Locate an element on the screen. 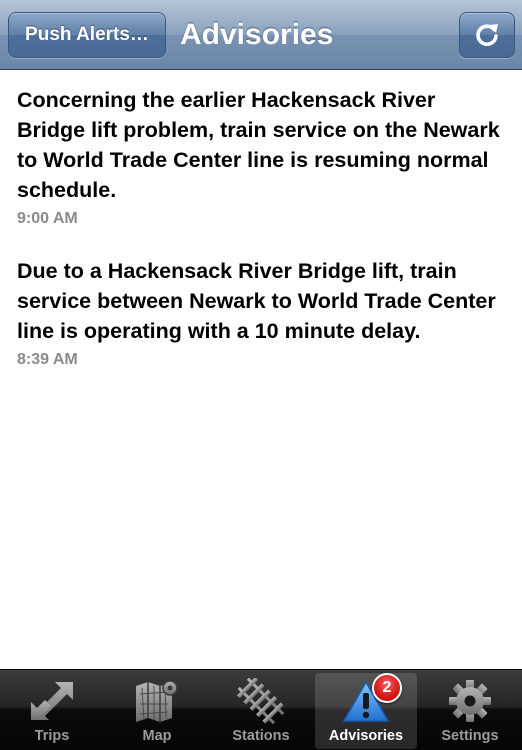 The image size is (522, 750). tab-label: Settings is located at coordinates (470, 736).